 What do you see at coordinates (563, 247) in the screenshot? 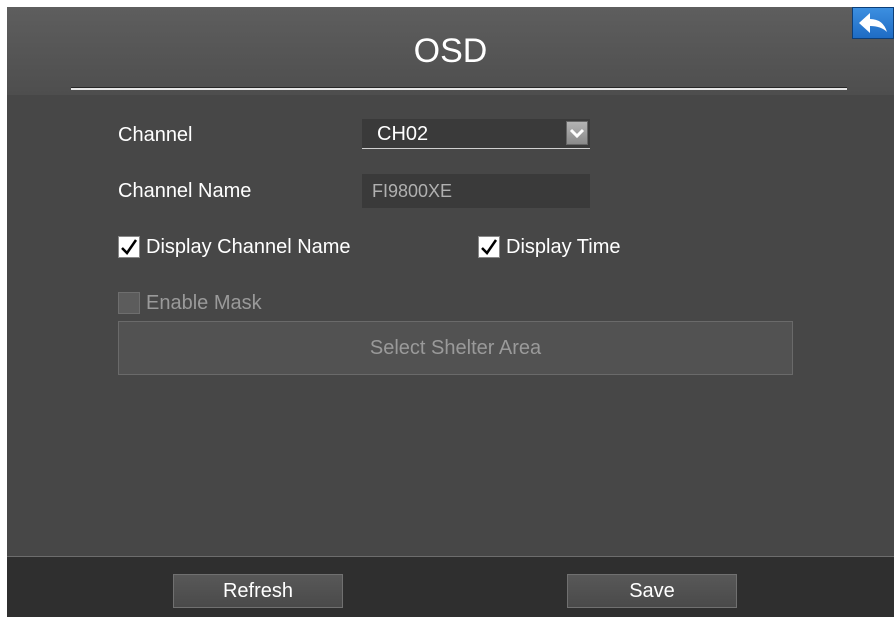
I see `display-time-label: Display Time` at bounding box center [563, 247].